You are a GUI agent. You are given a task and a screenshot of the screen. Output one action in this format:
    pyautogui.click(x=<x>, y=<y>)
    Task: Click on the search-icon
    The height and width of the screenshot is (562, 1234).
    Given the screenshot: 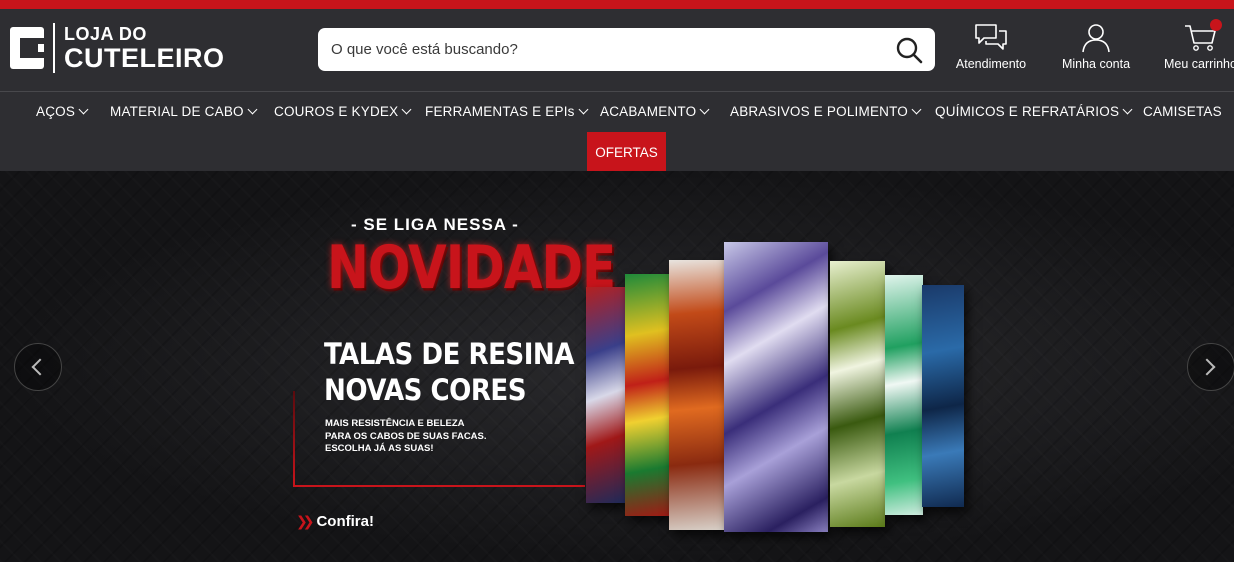 What is the action you would take?
    pyautogui.click(x=909, y=50)
    